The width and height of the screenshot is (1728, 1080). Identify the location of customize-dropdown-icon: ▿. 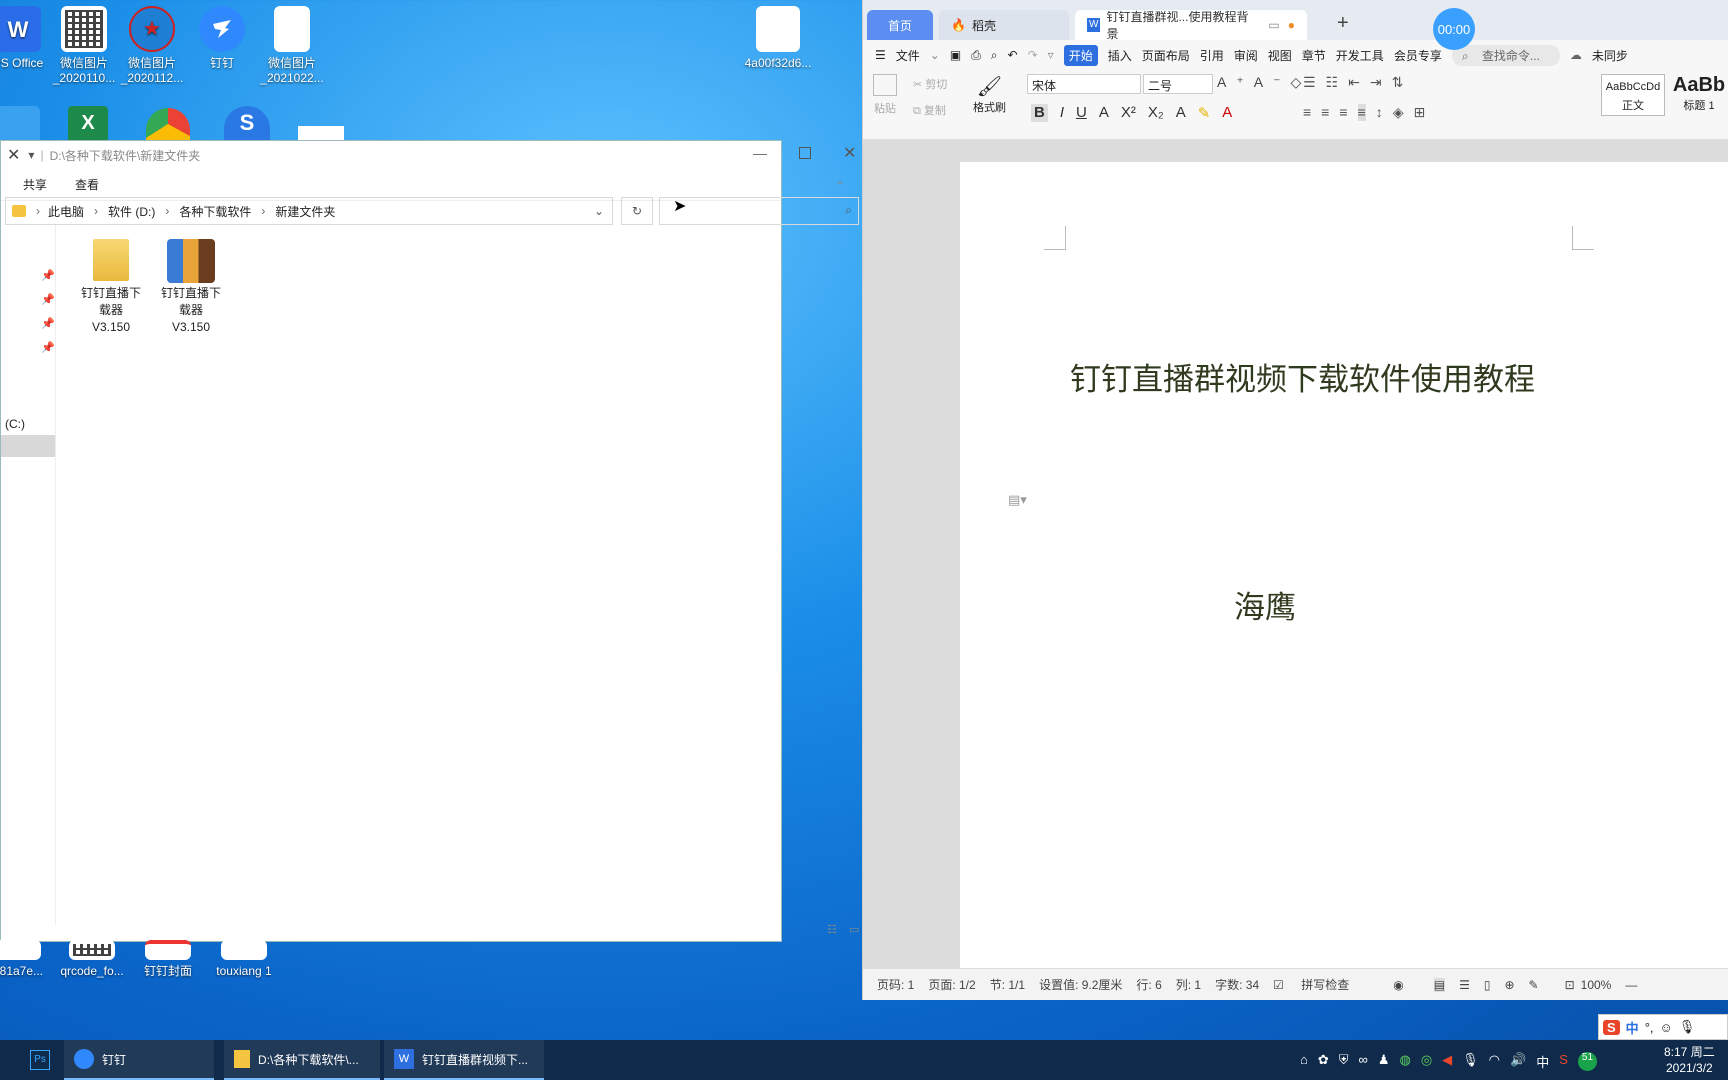
(1051, 55).